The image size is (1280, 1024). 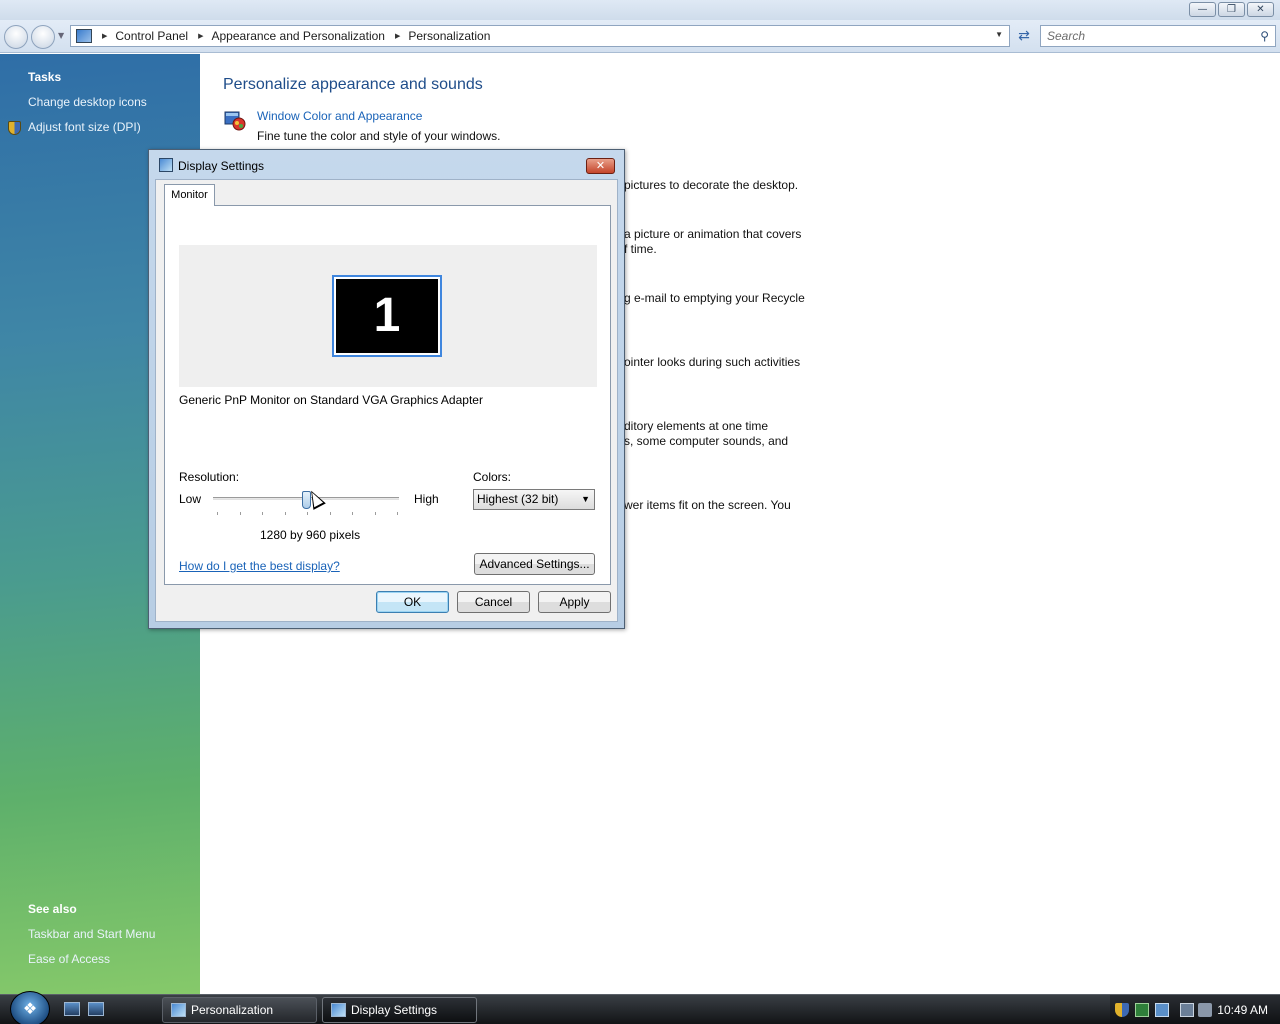 I want to click on task-change-desktop-icons: Change desktop icons, so click(x=87, y=102).